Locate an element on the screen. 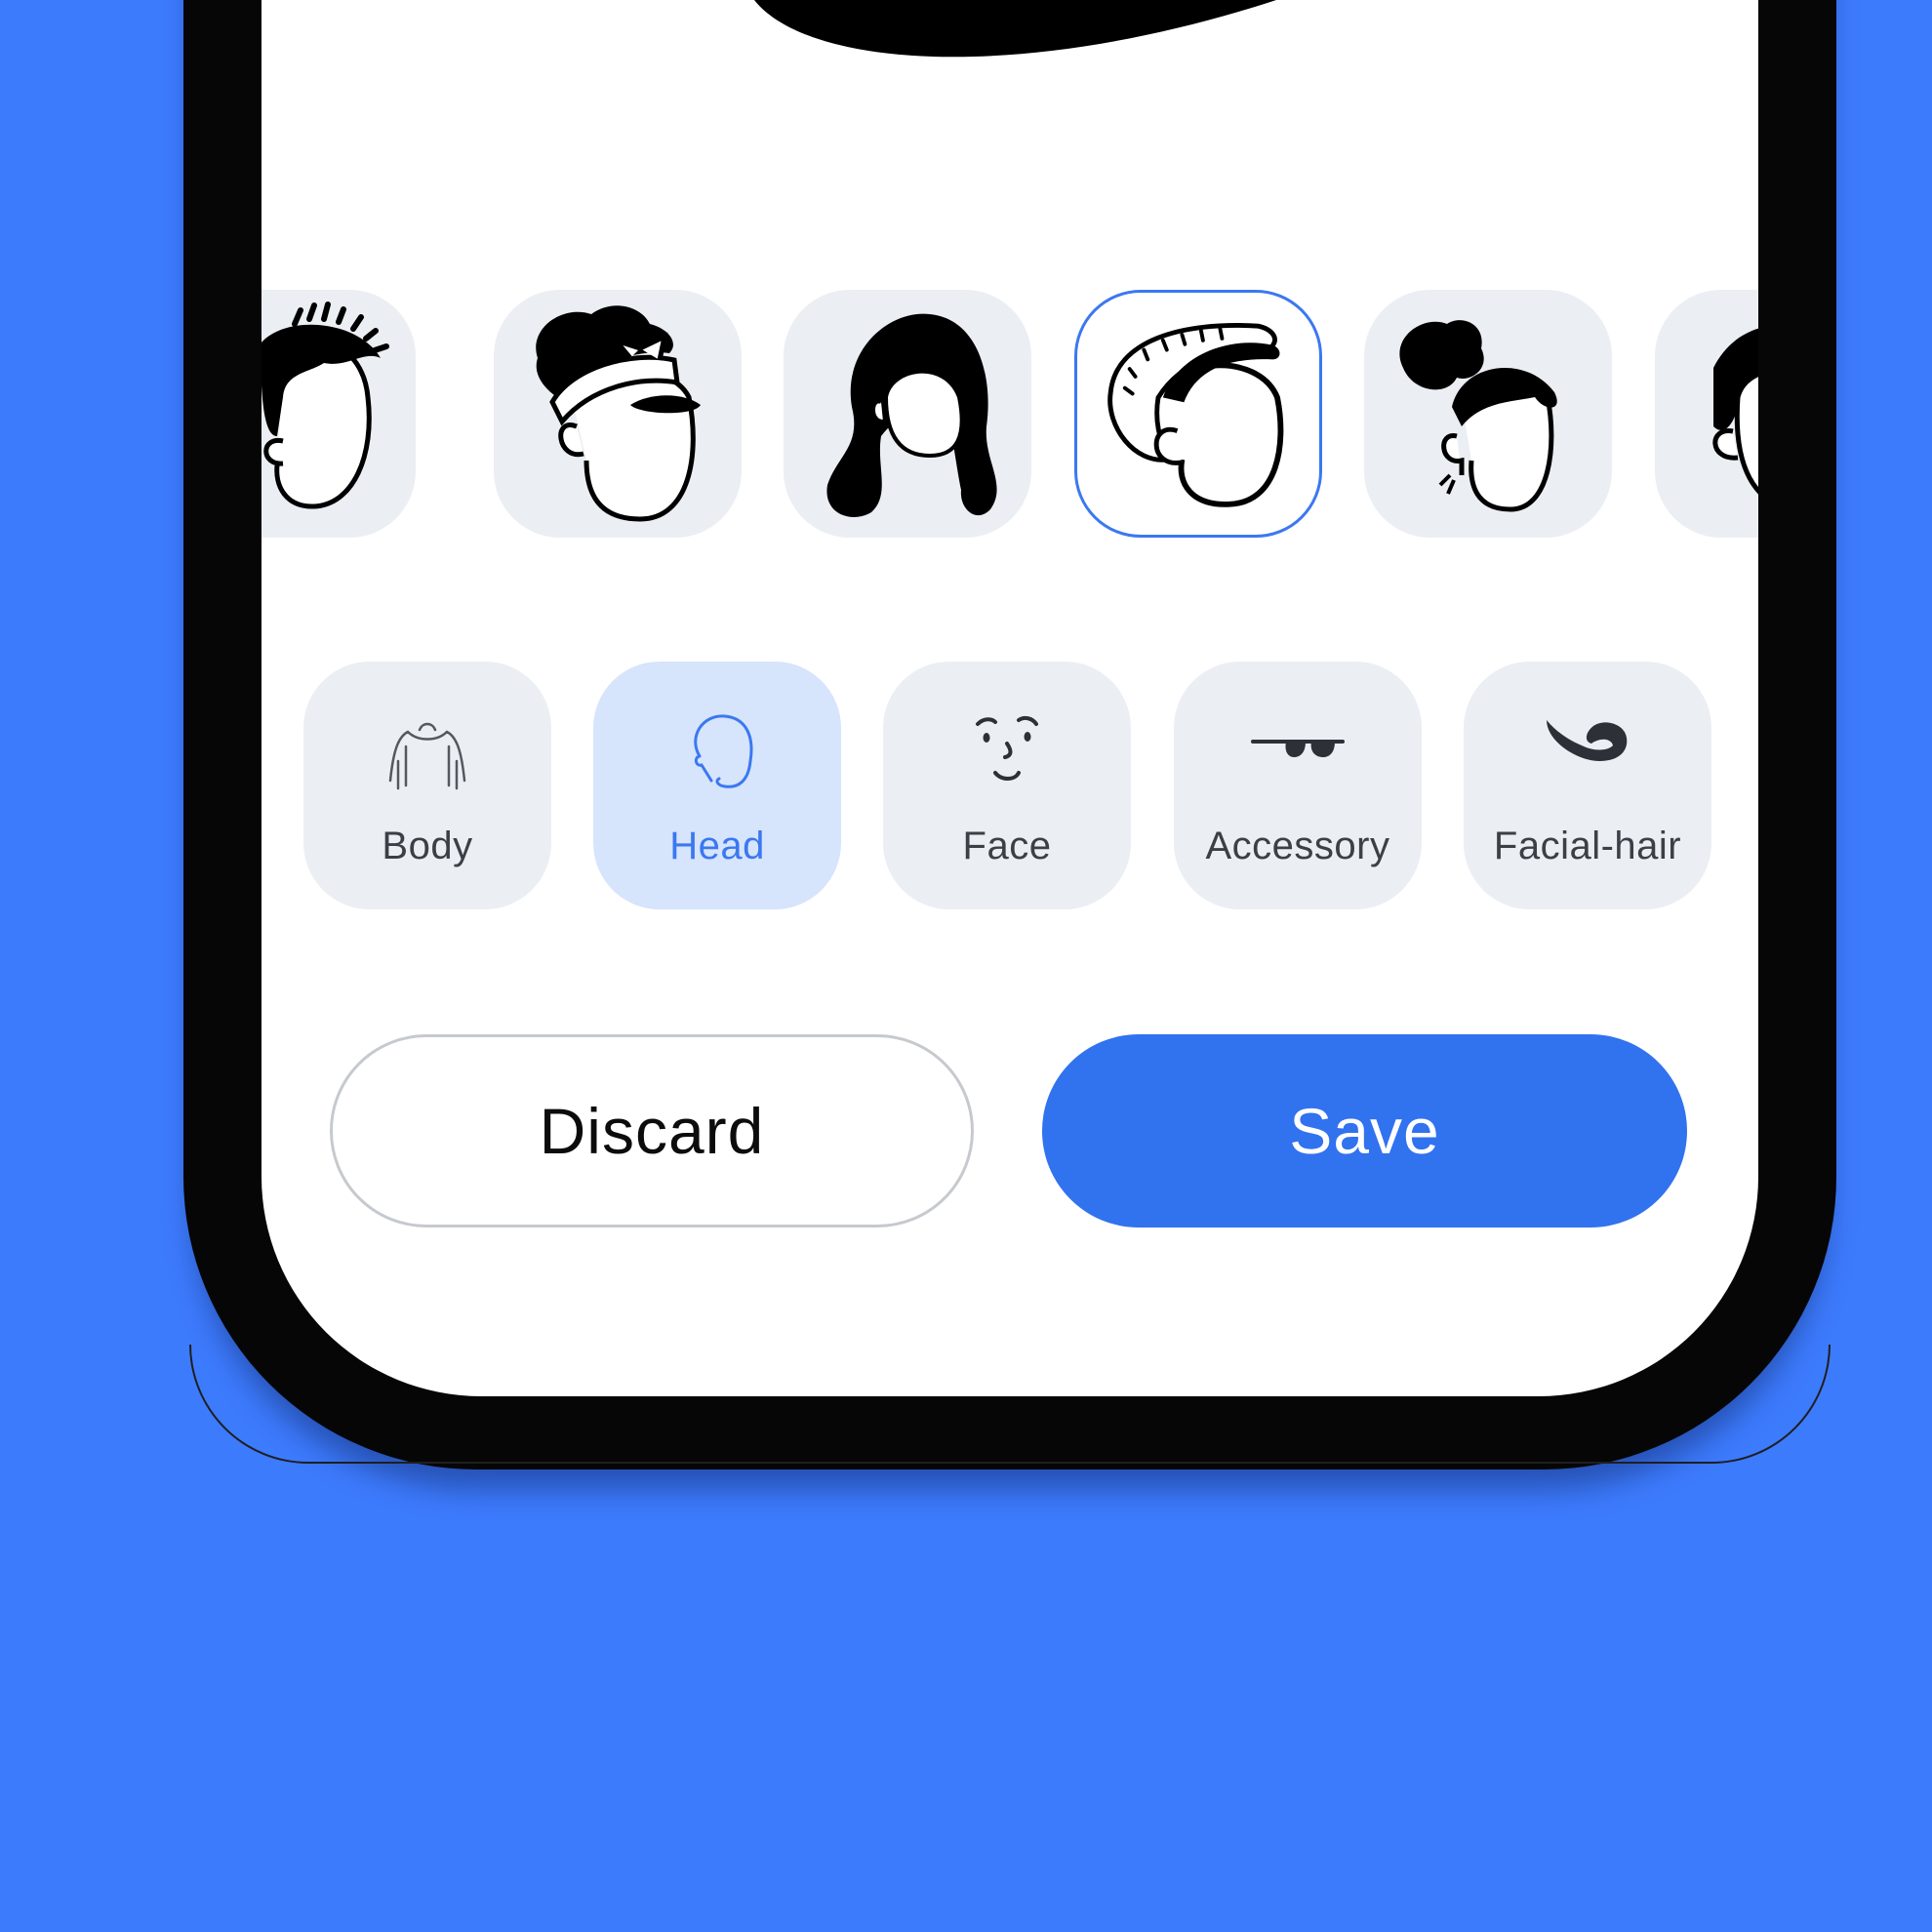  head-icon is located at coordinates (717, 751).